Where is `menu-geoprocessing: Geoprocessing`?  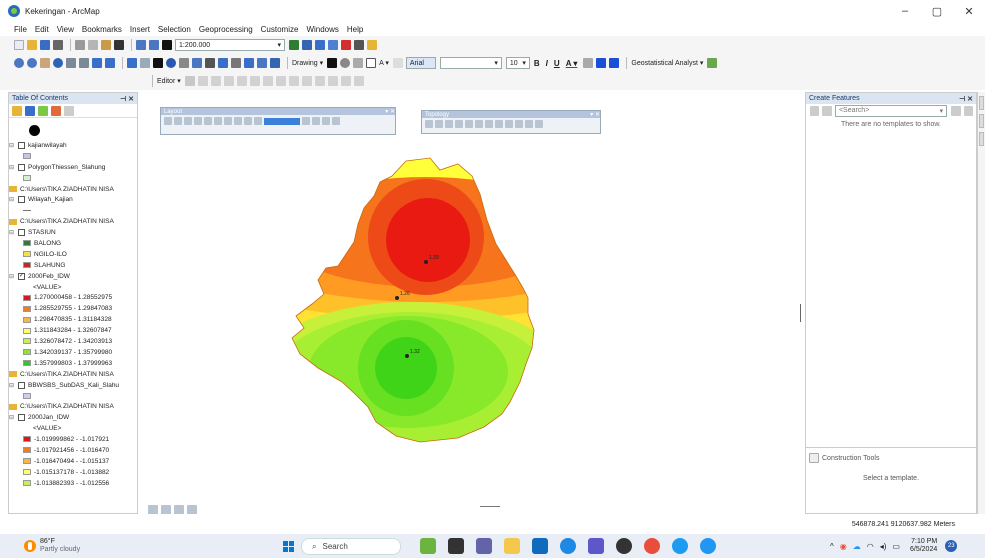
menu-geoprocessing: Geoprocessing is located at coordinates (226, 29).